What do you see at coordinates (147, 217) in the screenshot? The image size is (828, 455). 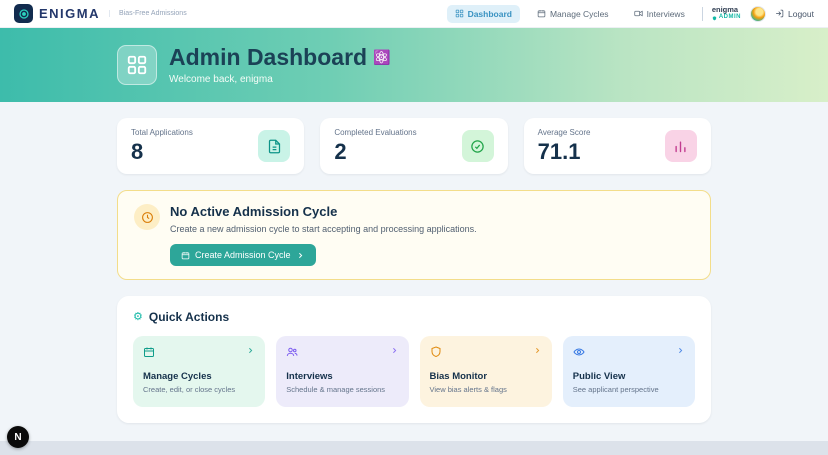 I see `clock-icon` at bounding box center [147, 217].